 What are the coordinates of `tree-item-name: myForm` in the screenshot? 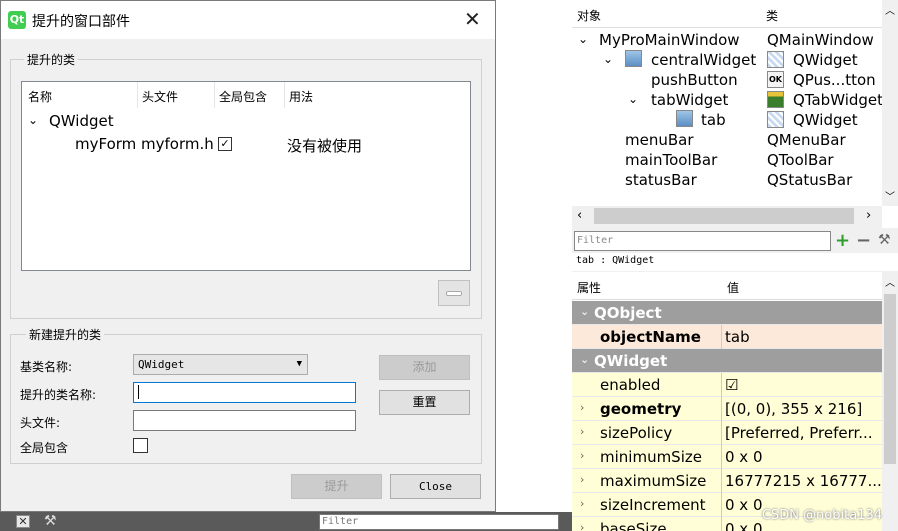 It's located at (105, 144).